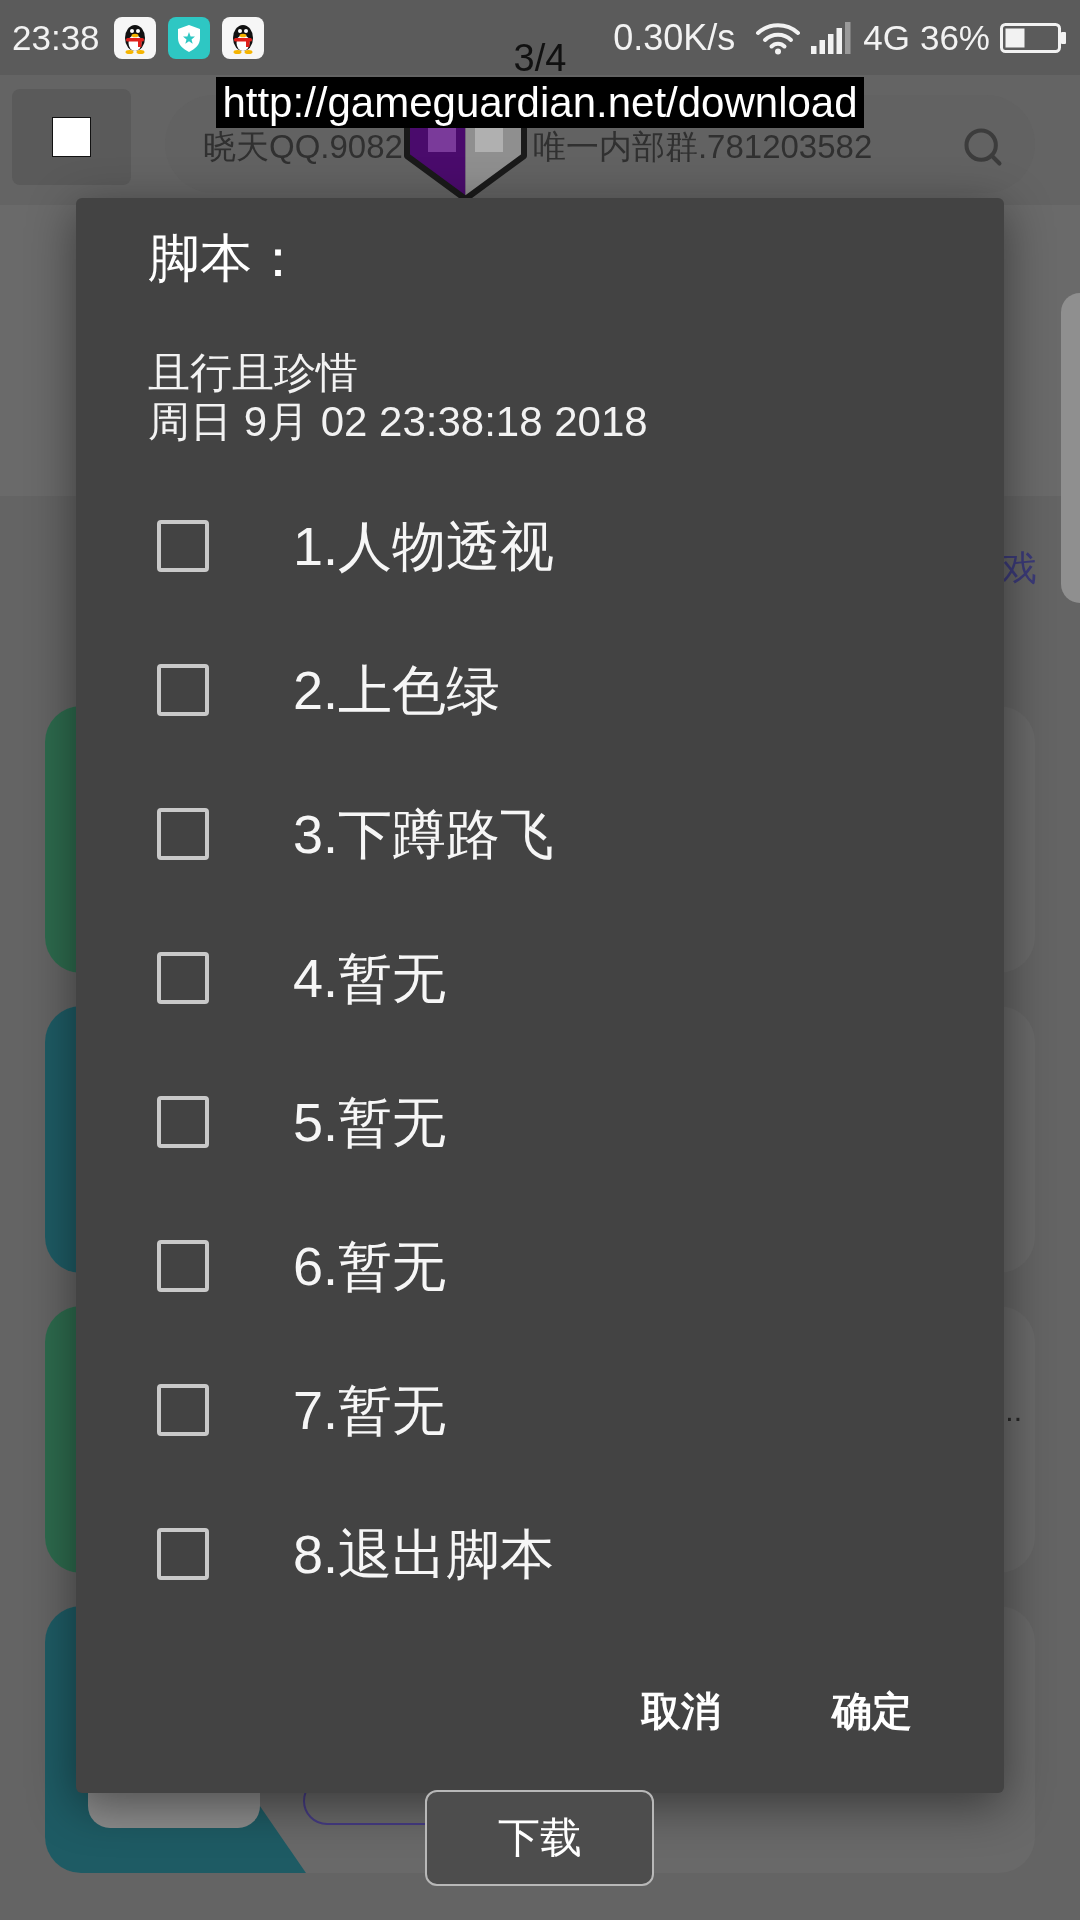 This screenshot has height=1920, width=1080. I want to click on option-label: 2.上色绿, so click(397, 690).